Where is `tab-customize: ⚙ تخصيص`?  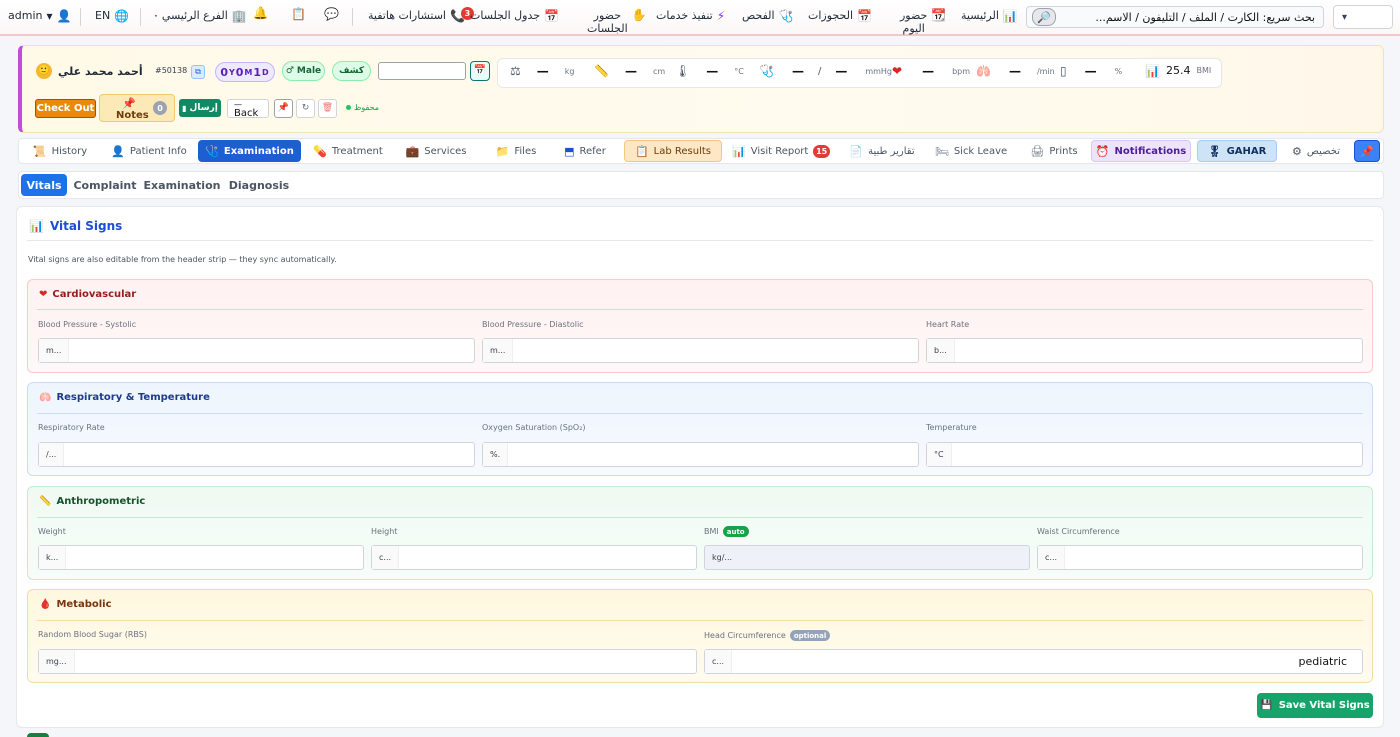
tab-customize: ⚙ تخصيص is located at coordinates (1316, 151).